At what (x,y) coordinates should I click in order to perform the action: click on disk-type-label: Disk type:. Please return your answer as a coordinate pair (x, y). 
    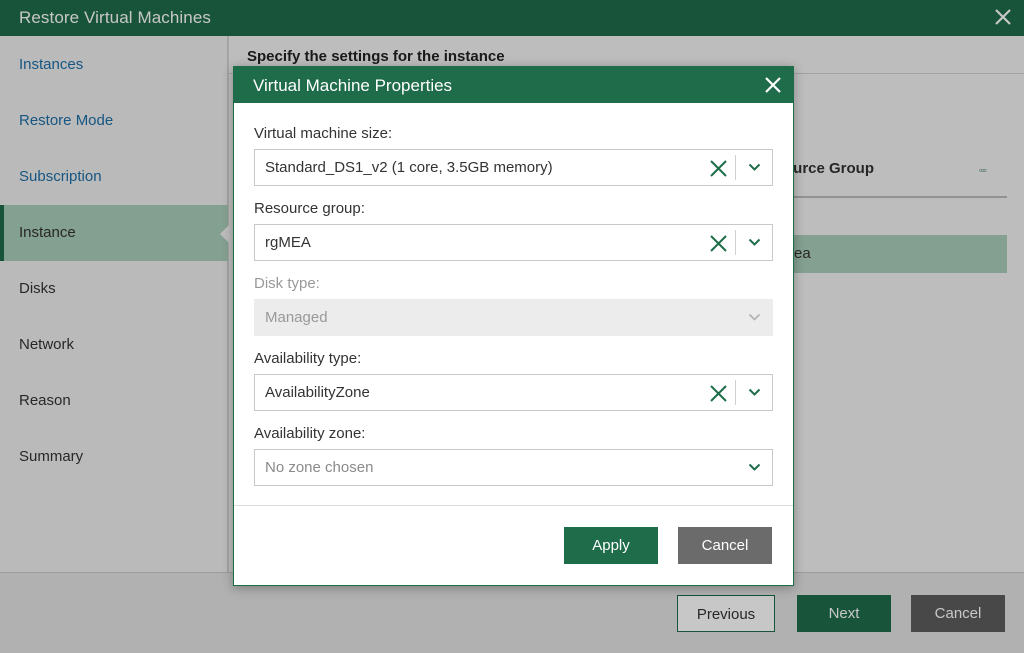
    Looking at the image, I should click on (287, 283).